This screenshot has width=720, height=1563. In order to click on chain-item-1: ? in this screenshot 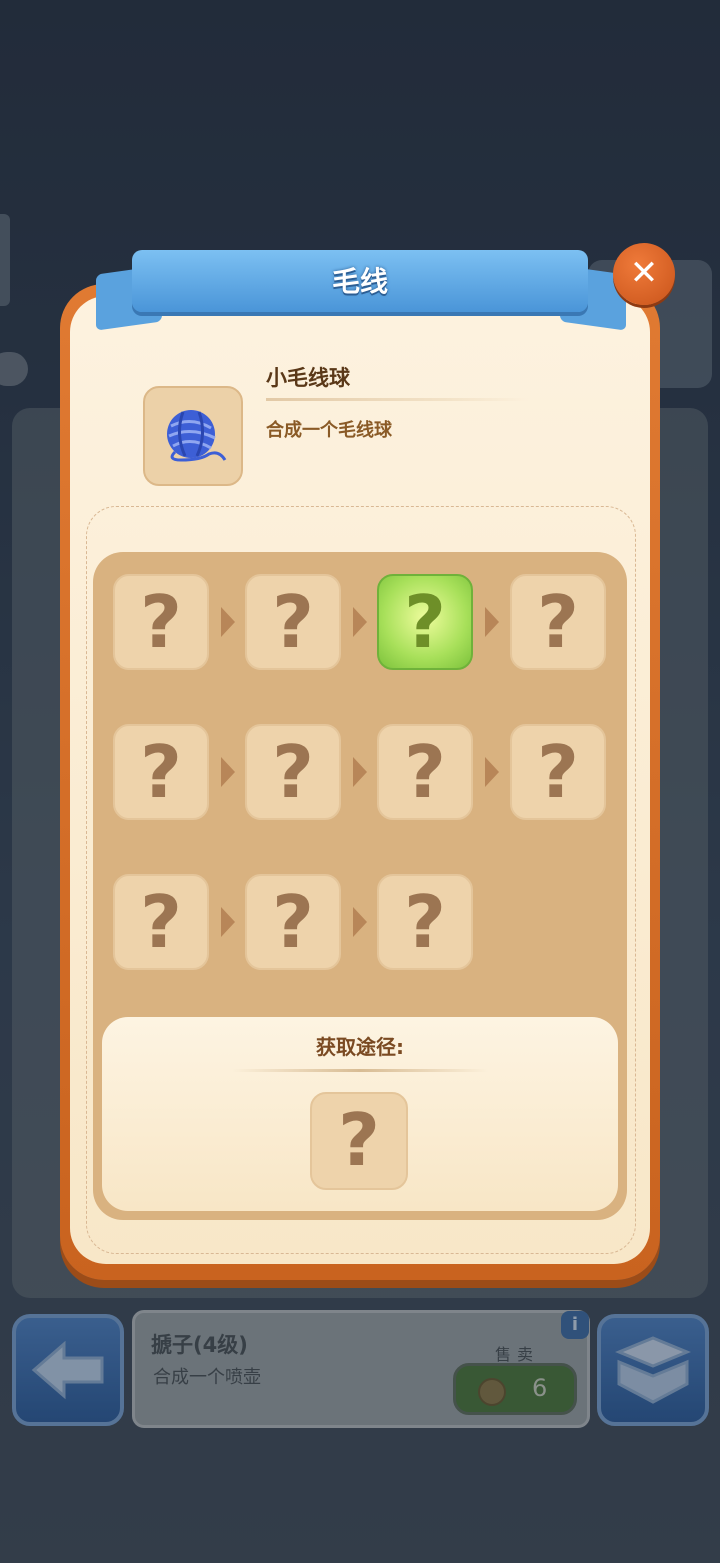, I will do `click(161, 622)`.